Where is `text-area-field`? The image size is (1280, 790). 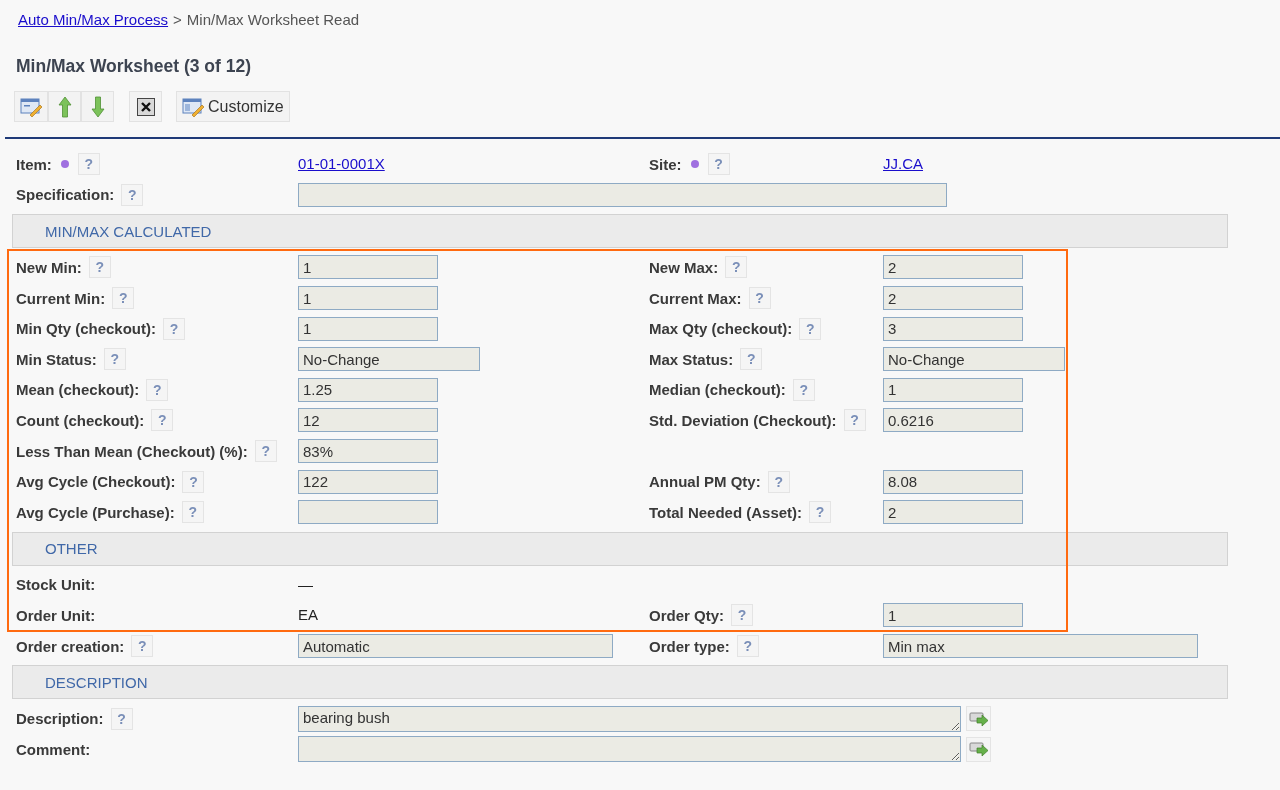
text-area-field is located at coordinates (629, 749).